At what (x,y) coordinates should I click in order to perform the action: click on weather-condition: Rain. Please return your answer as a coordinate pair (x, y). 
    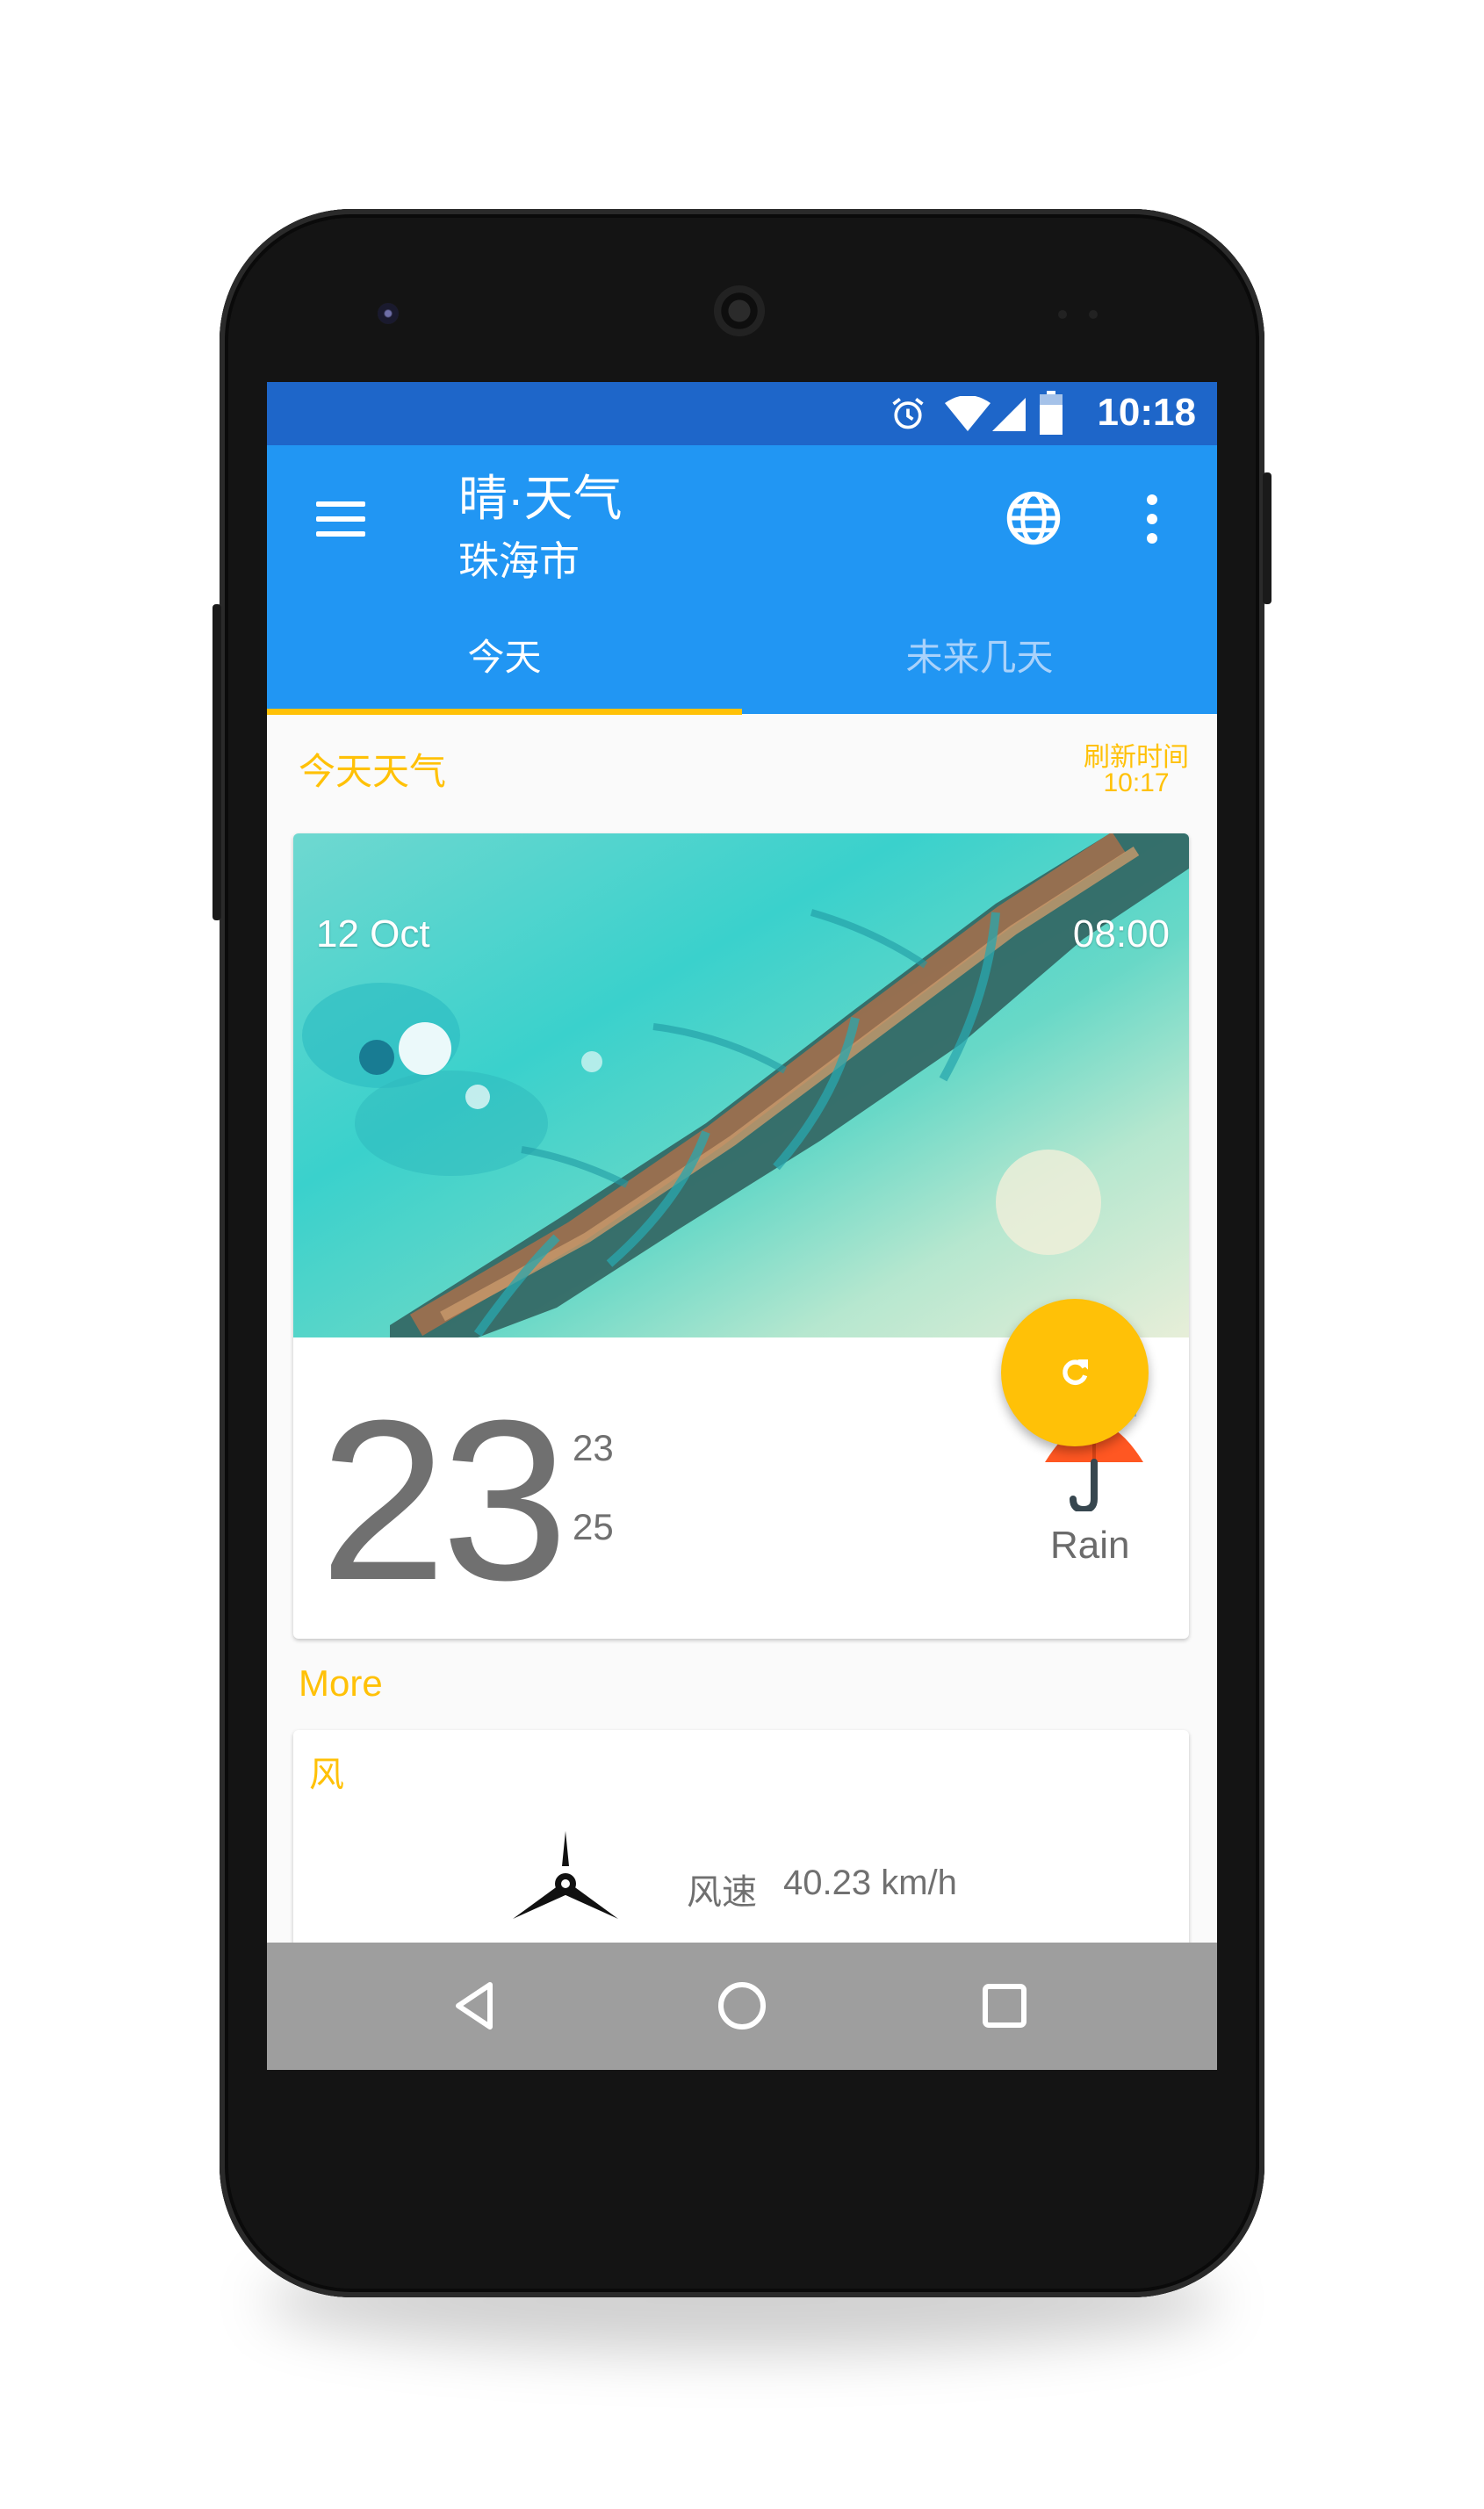
    Looking at the image, I should click on (1090, 1545).